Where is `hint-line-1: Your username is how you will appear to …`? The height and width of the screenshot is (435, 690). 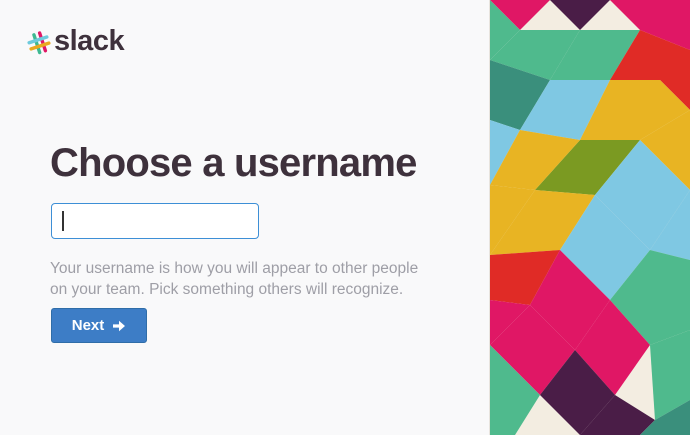 hint-line-1: Your username is how you will appear to … is located at coordinates (234, 268).